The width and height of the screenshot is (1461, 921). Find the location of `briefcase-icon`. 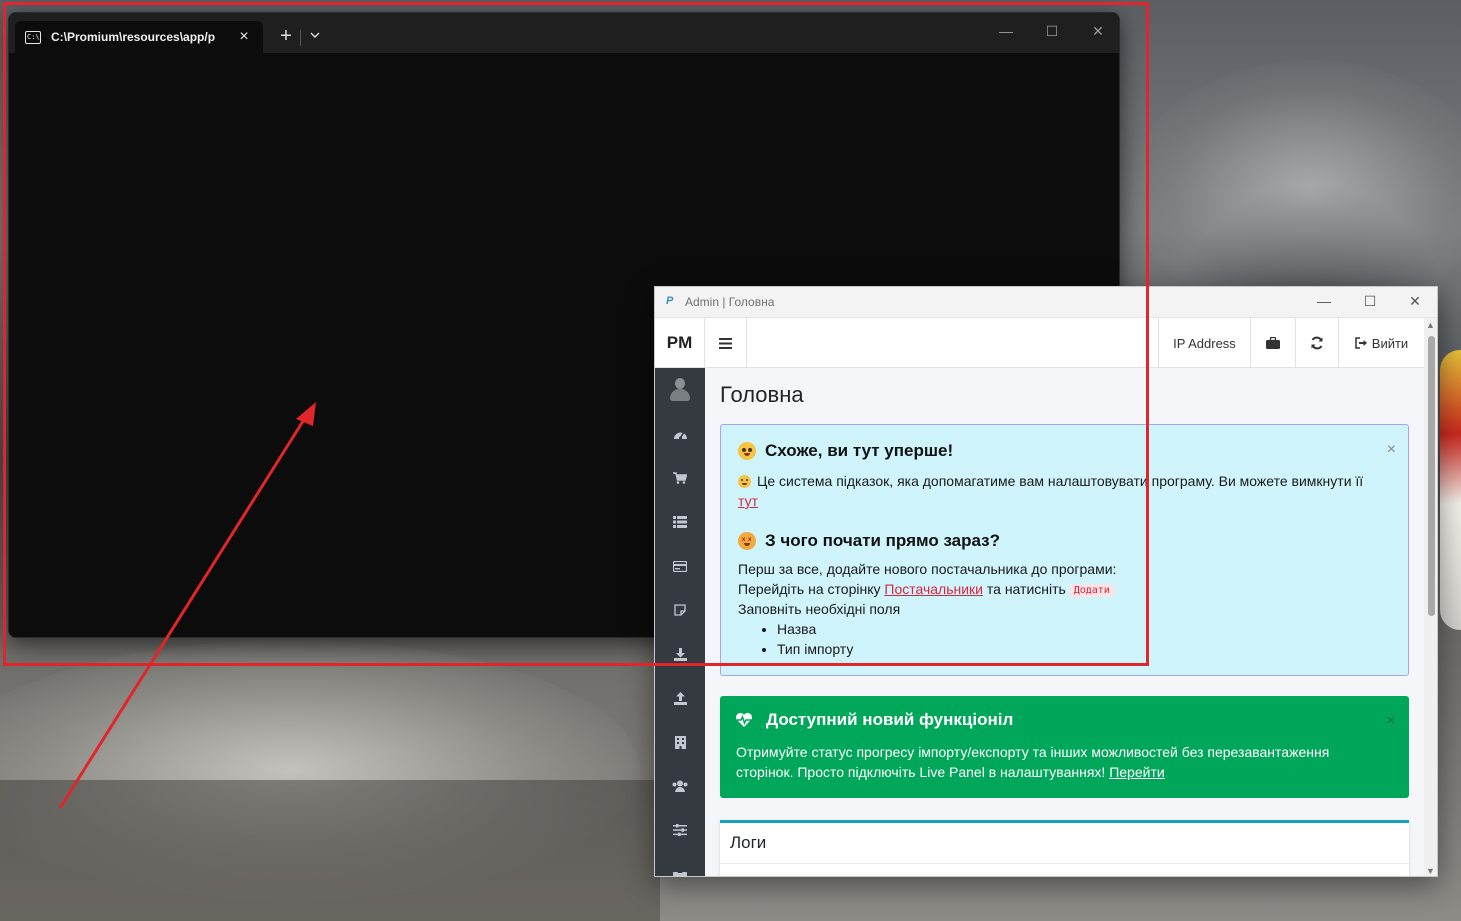

briefcase-icon is located at coordinates (1273, 343).